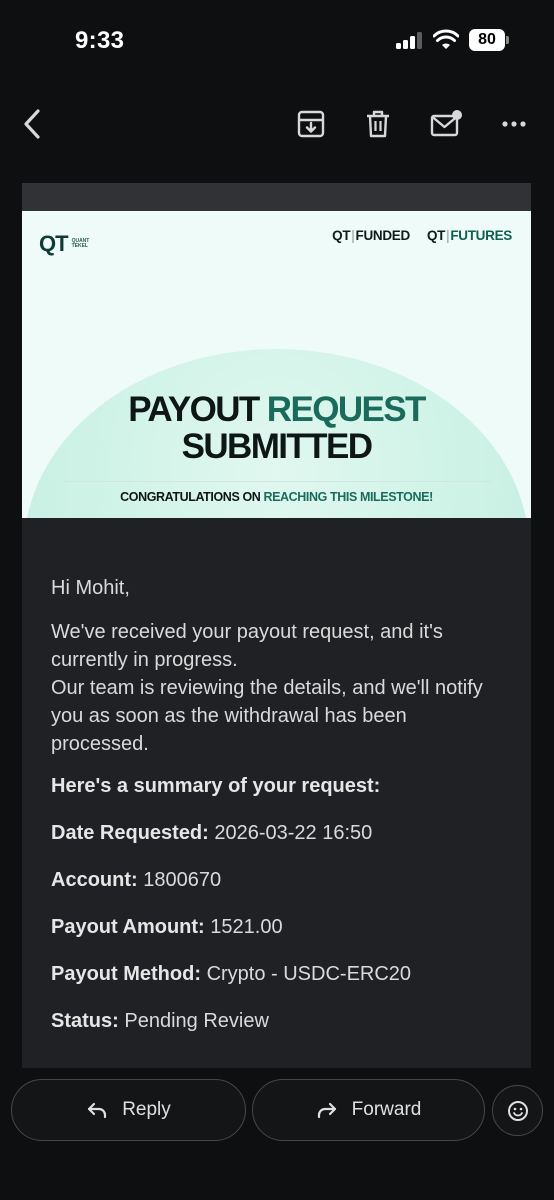 This screenshot has height=1200, width=554. Describe the element at coordinates (410, 40) in the screenshot. I see `cellular-signal-icon` at that location.